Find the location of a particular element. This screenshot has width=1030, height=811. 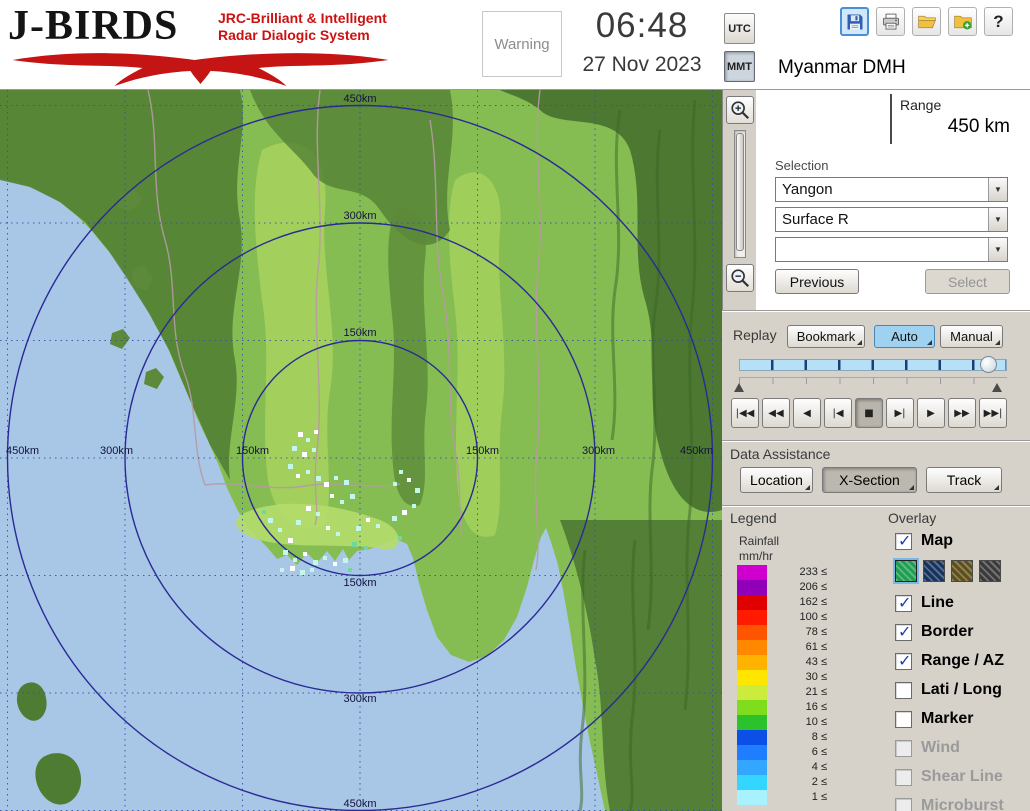

zoom-slider-thumb is located at coordinates (740, 192).